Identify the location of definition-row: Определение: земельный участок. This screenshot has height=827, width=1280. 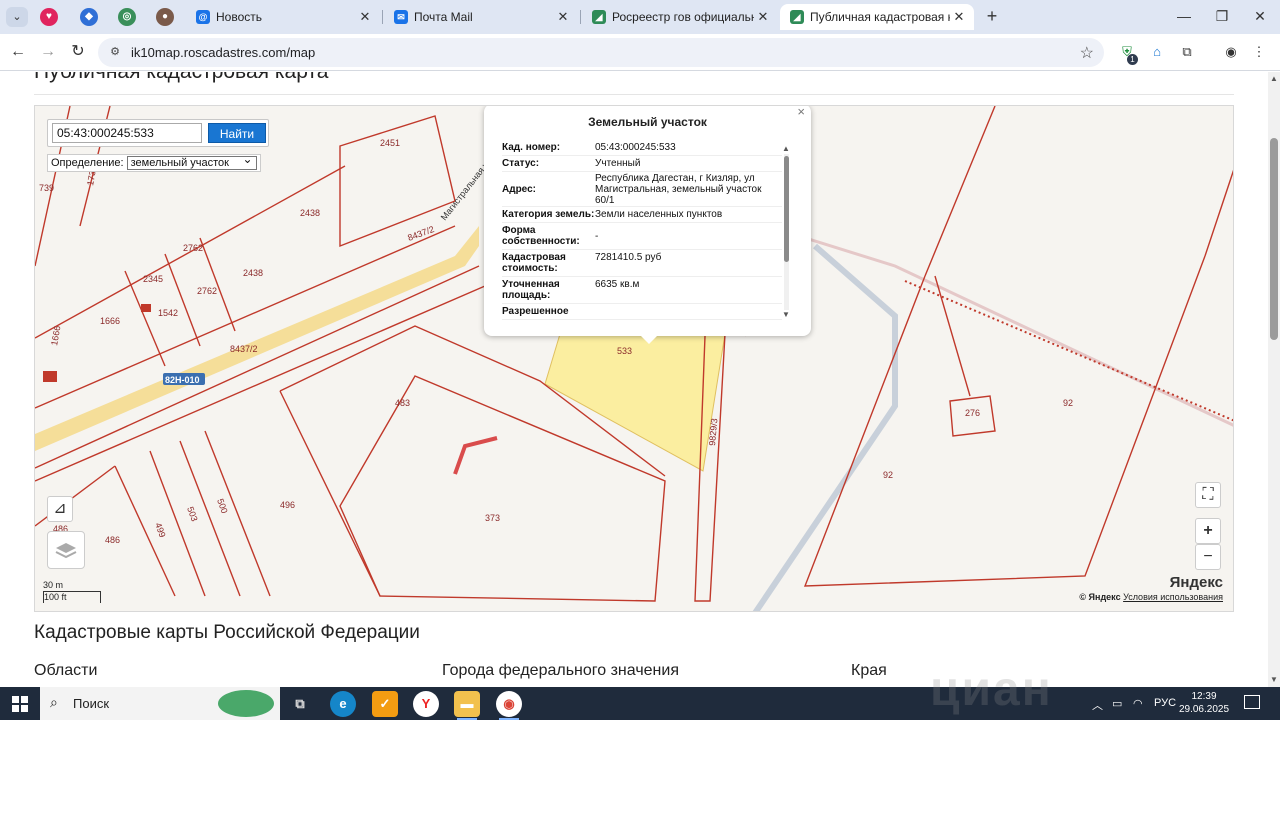
(154, 162).